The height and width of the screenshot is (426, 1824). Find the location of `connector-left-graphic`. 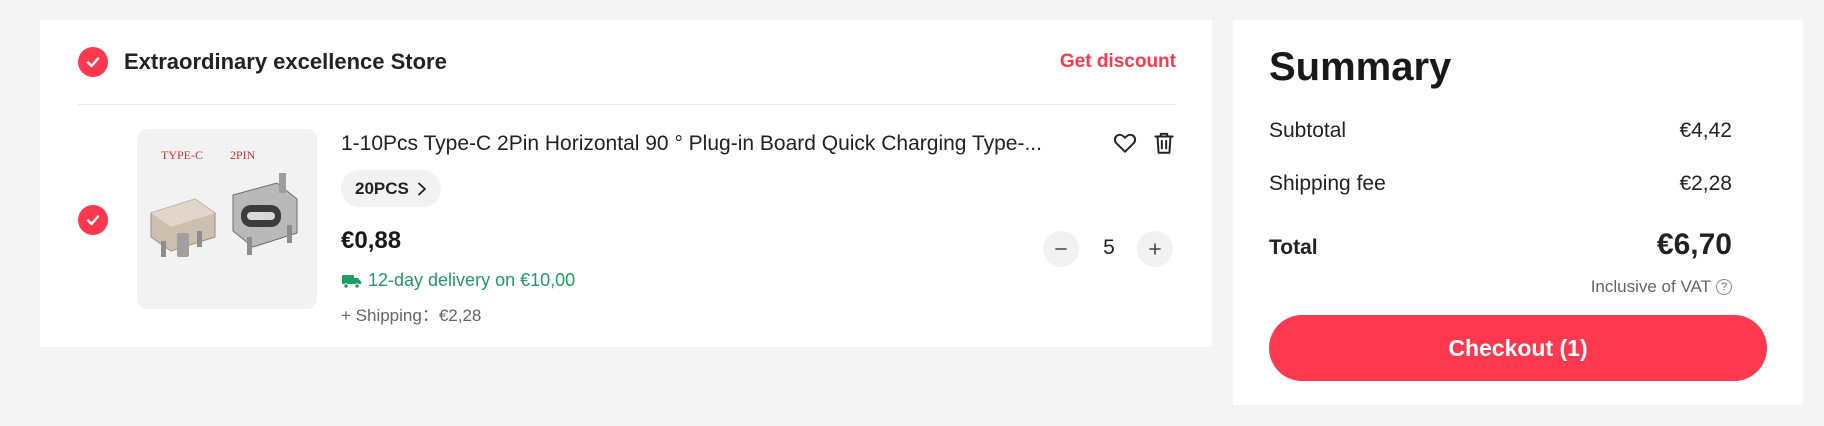

connector-left-graphic is located at coordinates (183, 227).